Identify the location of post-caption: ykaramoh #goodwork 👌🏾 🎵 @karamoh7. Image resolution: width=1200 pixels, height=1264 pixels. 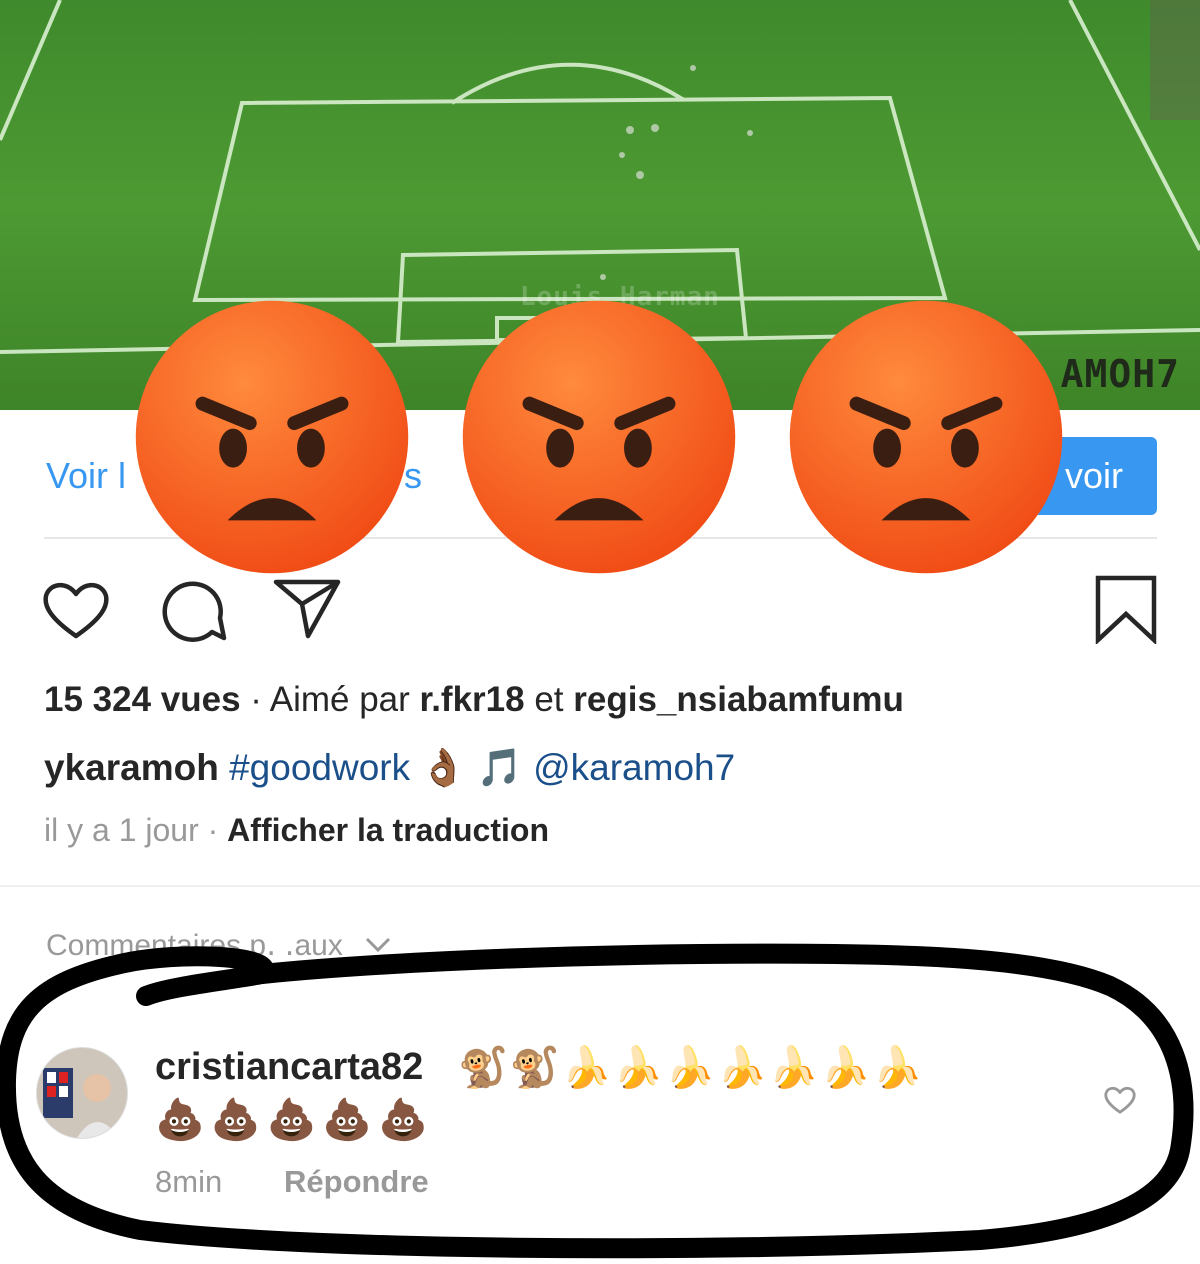
(389, 768).